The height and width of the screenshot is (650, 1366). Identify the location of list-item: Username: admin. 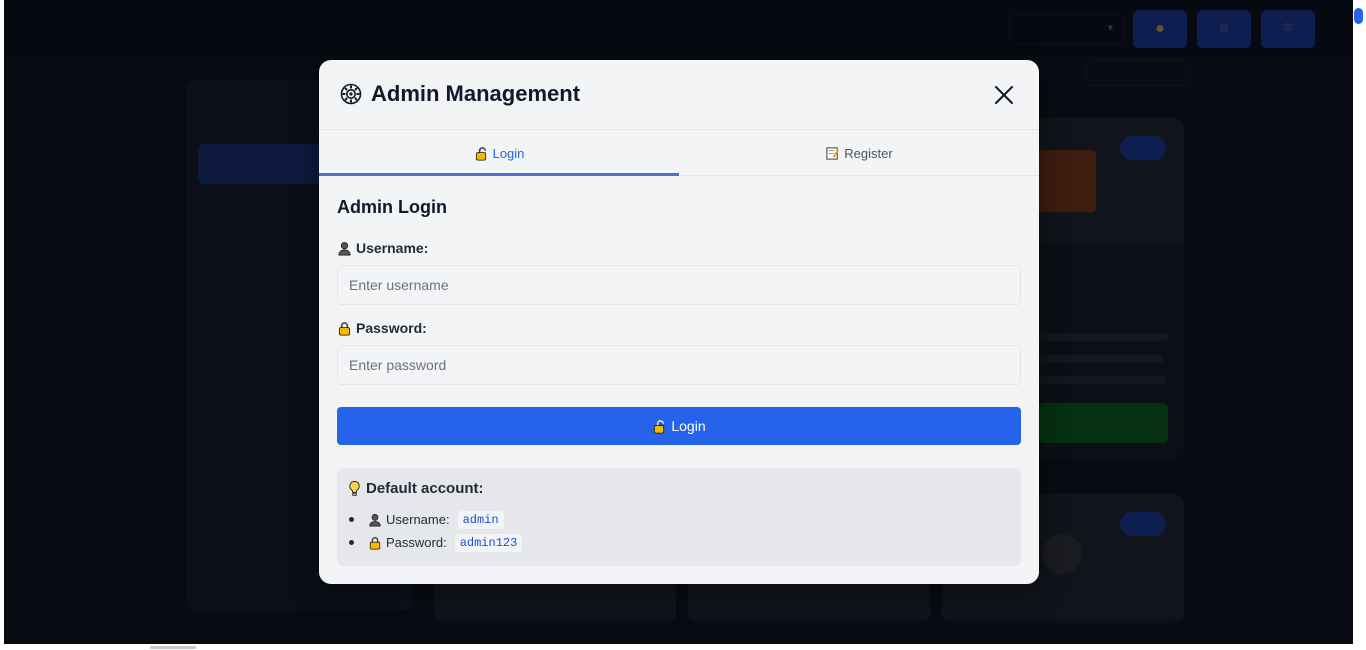
(435, 519).